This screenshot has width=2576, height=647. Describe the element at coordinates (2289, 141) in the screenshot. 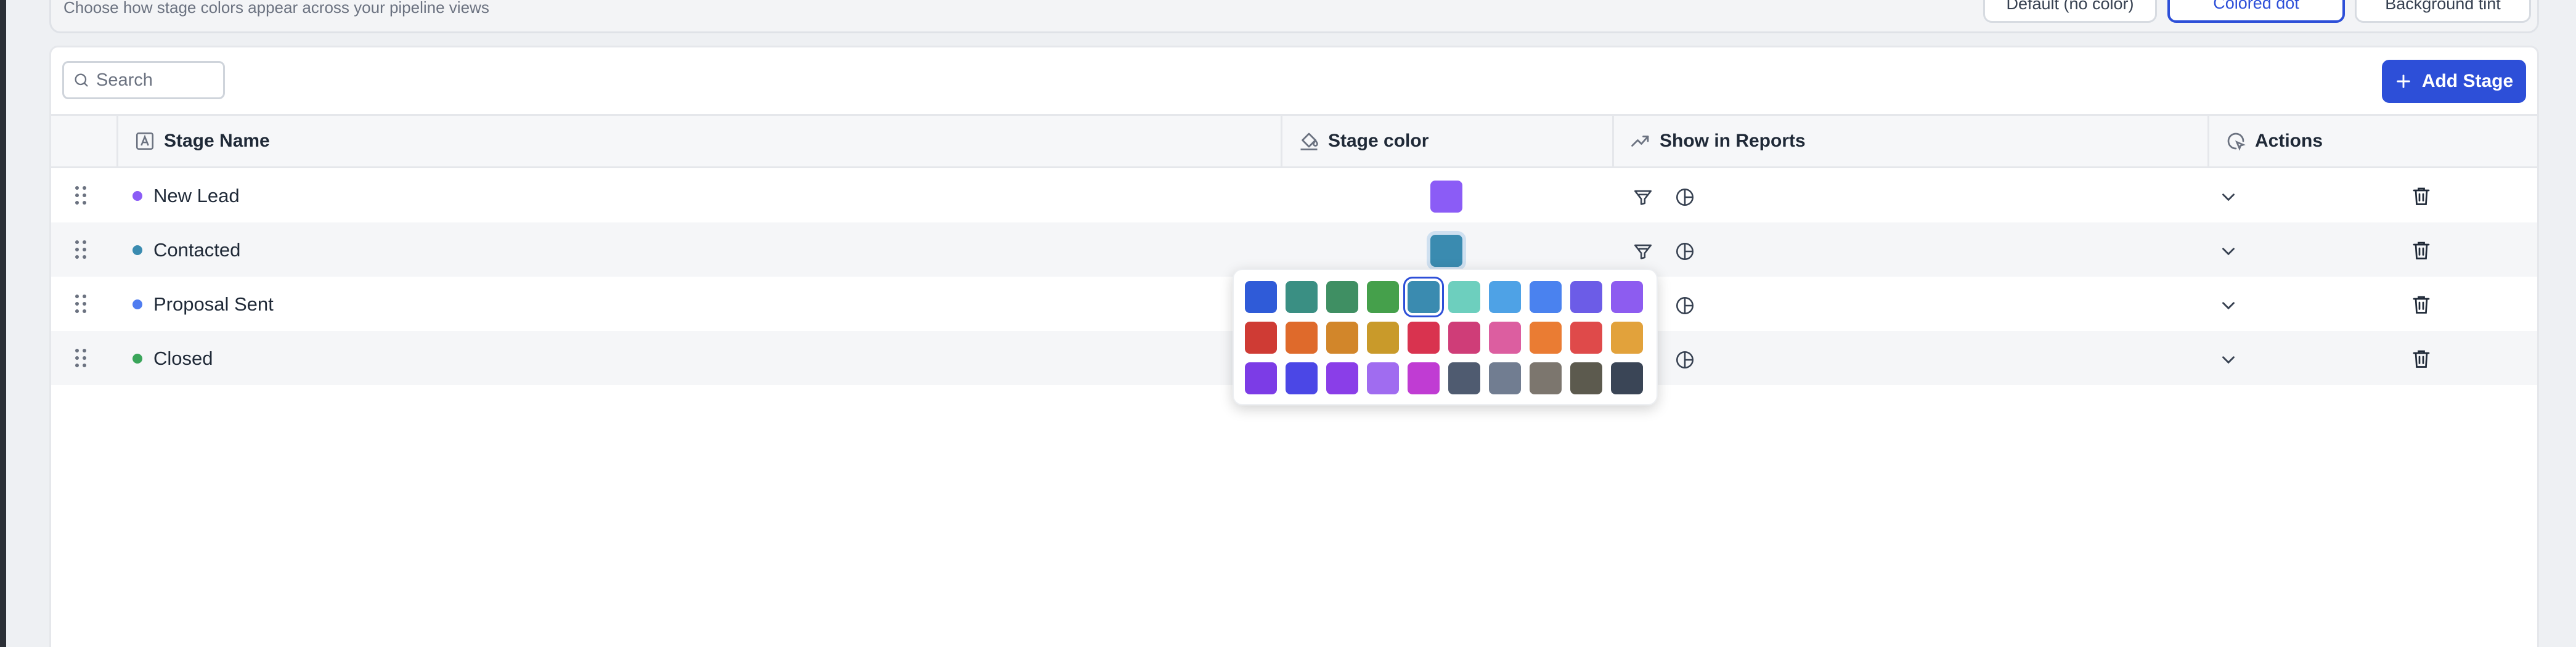

I see `column-label: Actions` at that location.